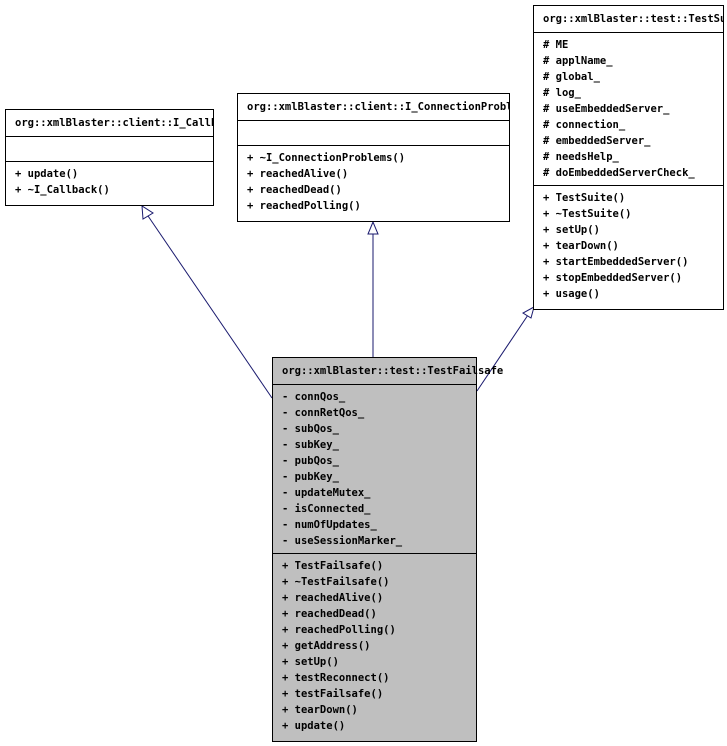  Describe the element at coordinates (314, 397) in the screenshot. I see `attribute: - connQos_` at that location.